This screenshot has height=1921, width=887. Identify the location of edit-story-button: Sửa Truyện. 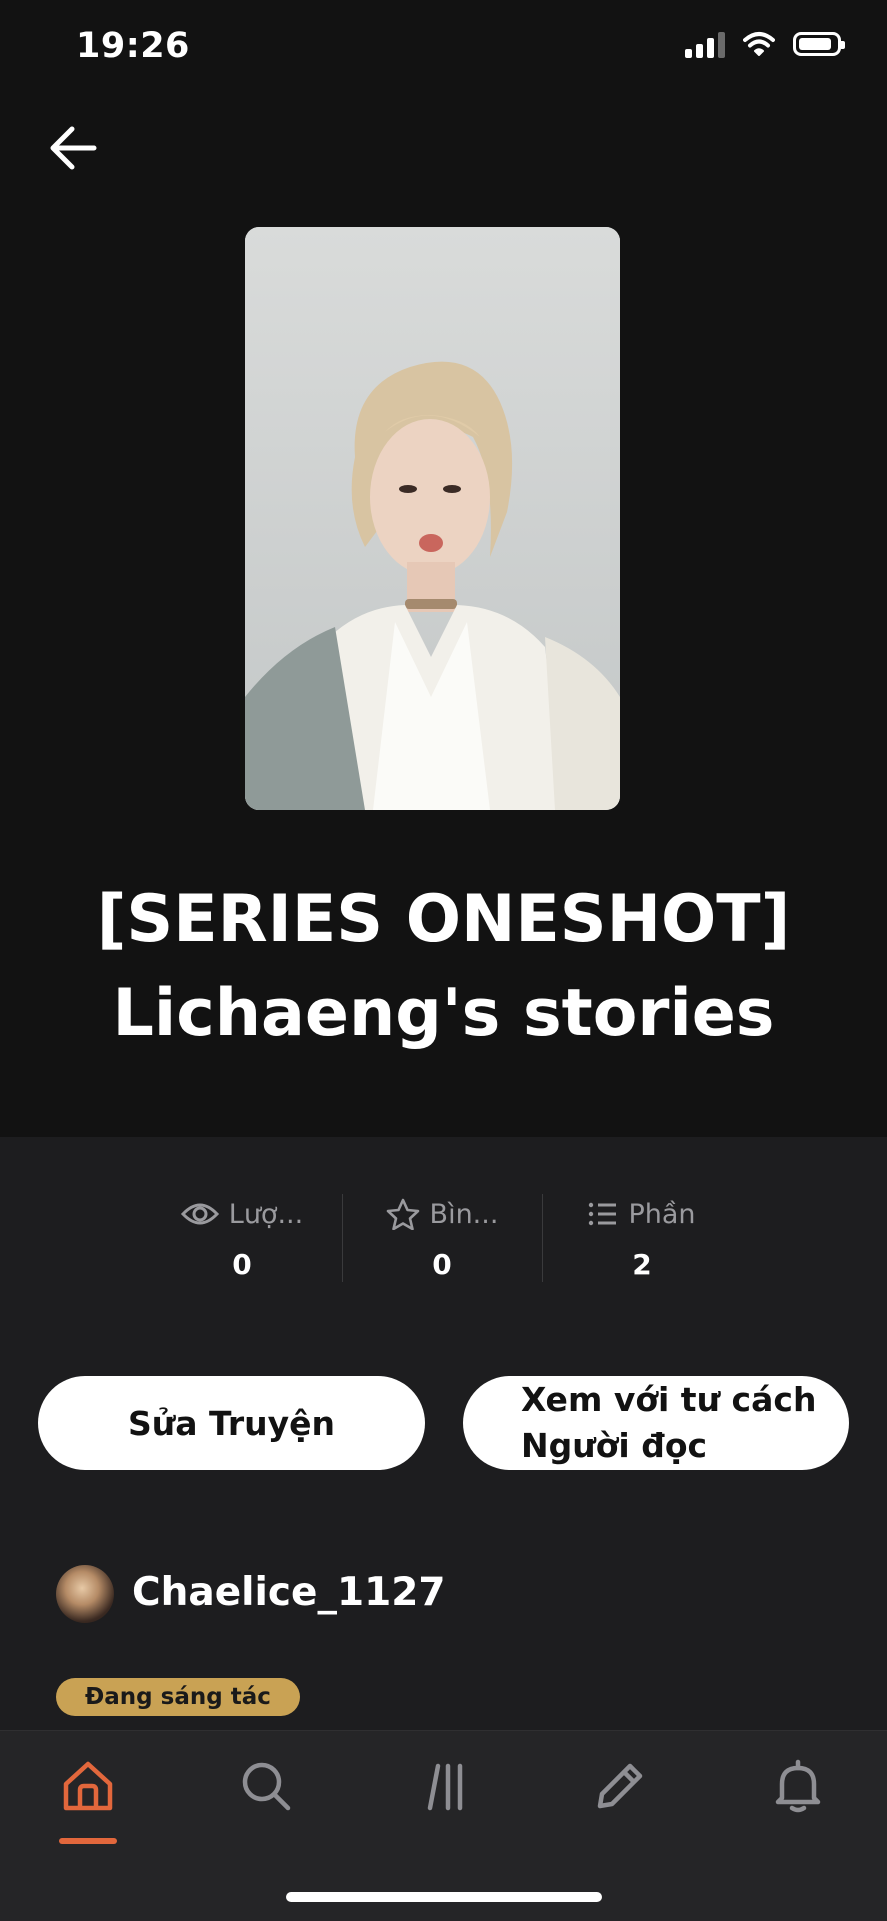
(231, 1423).